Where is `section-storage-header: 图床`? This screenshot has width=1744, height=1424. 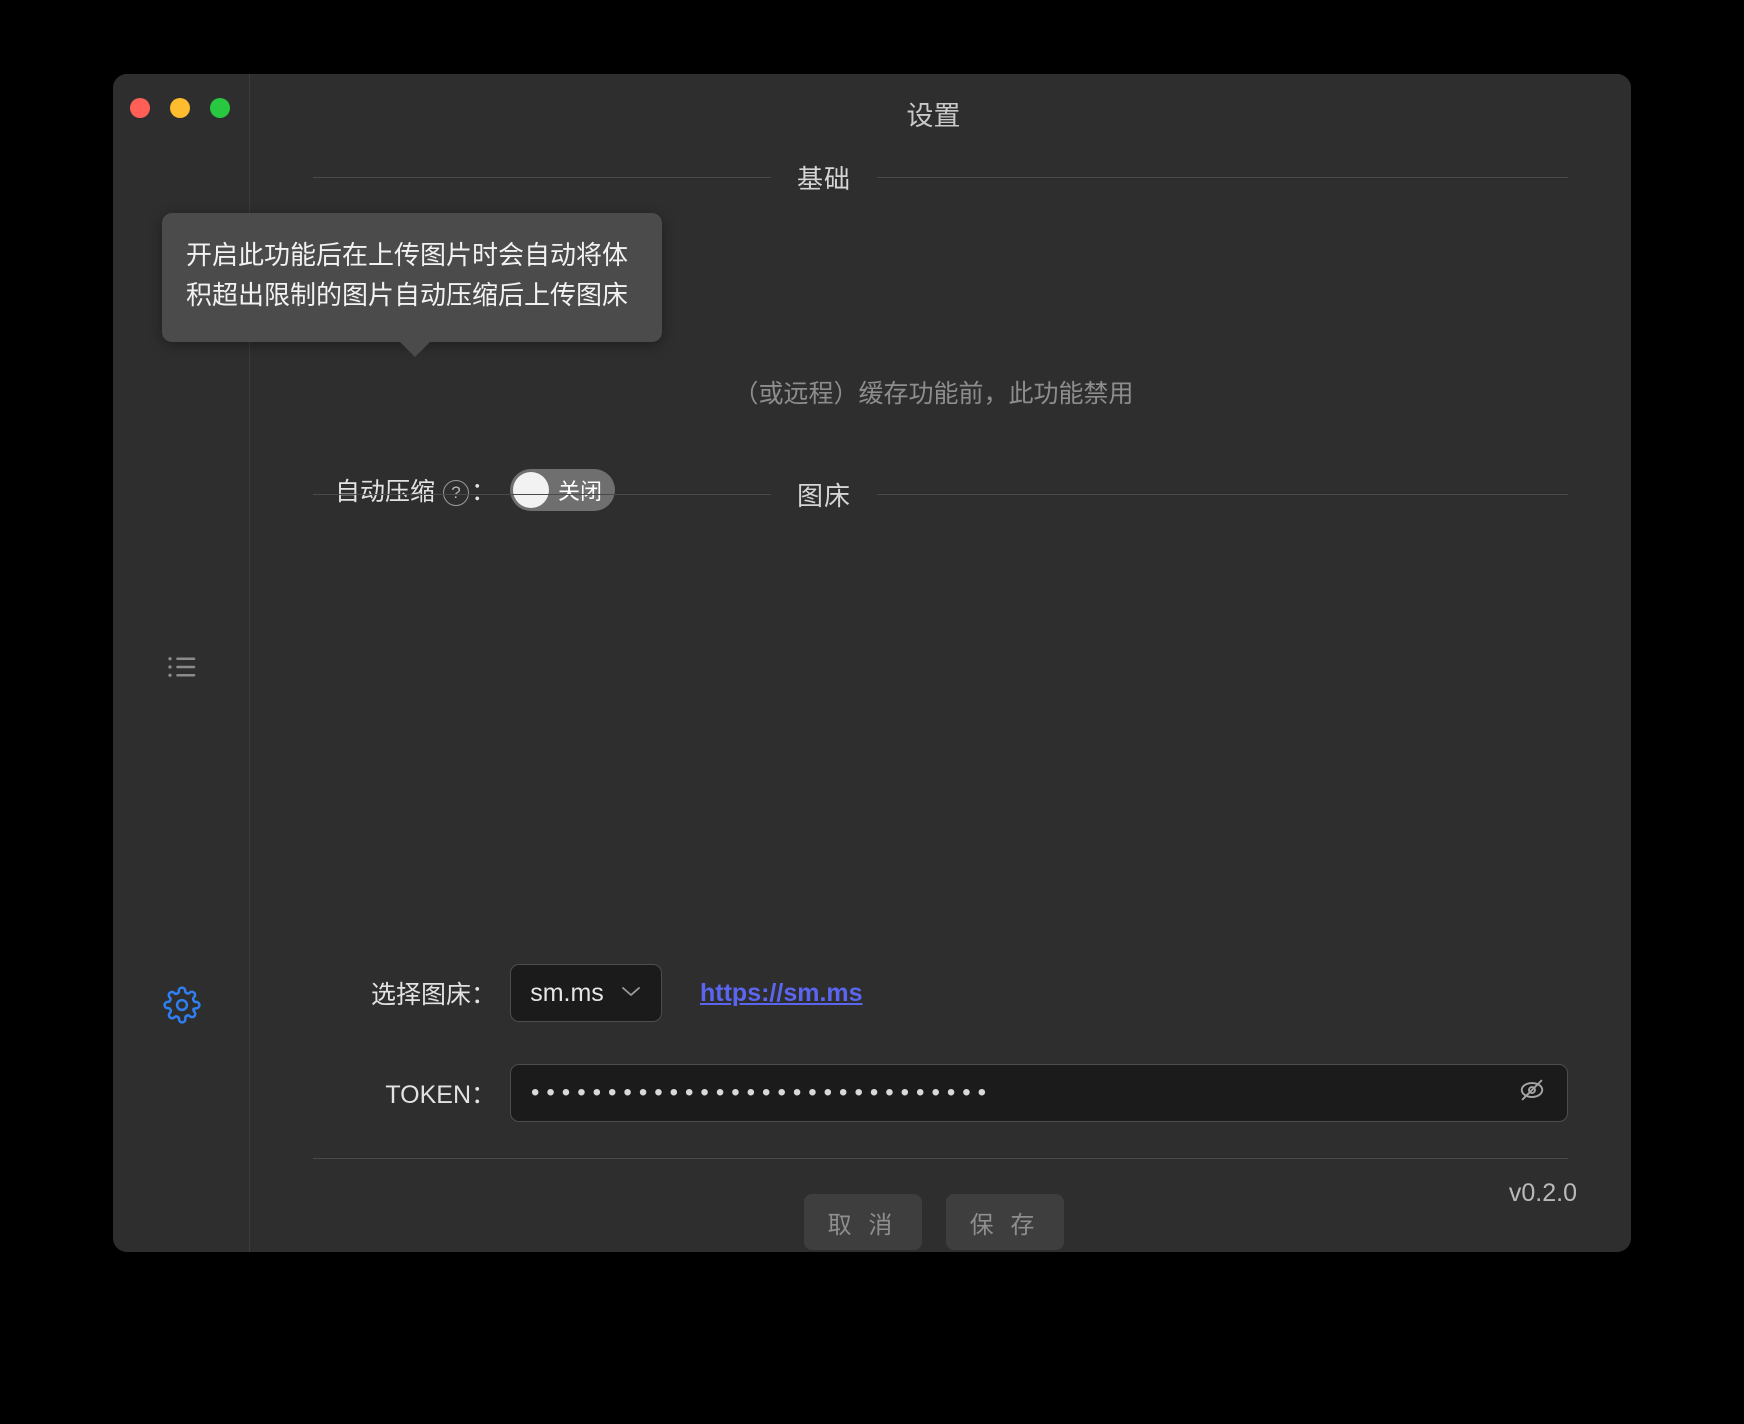 section-storage-header: 图床 is located at coordinates (940, 494).